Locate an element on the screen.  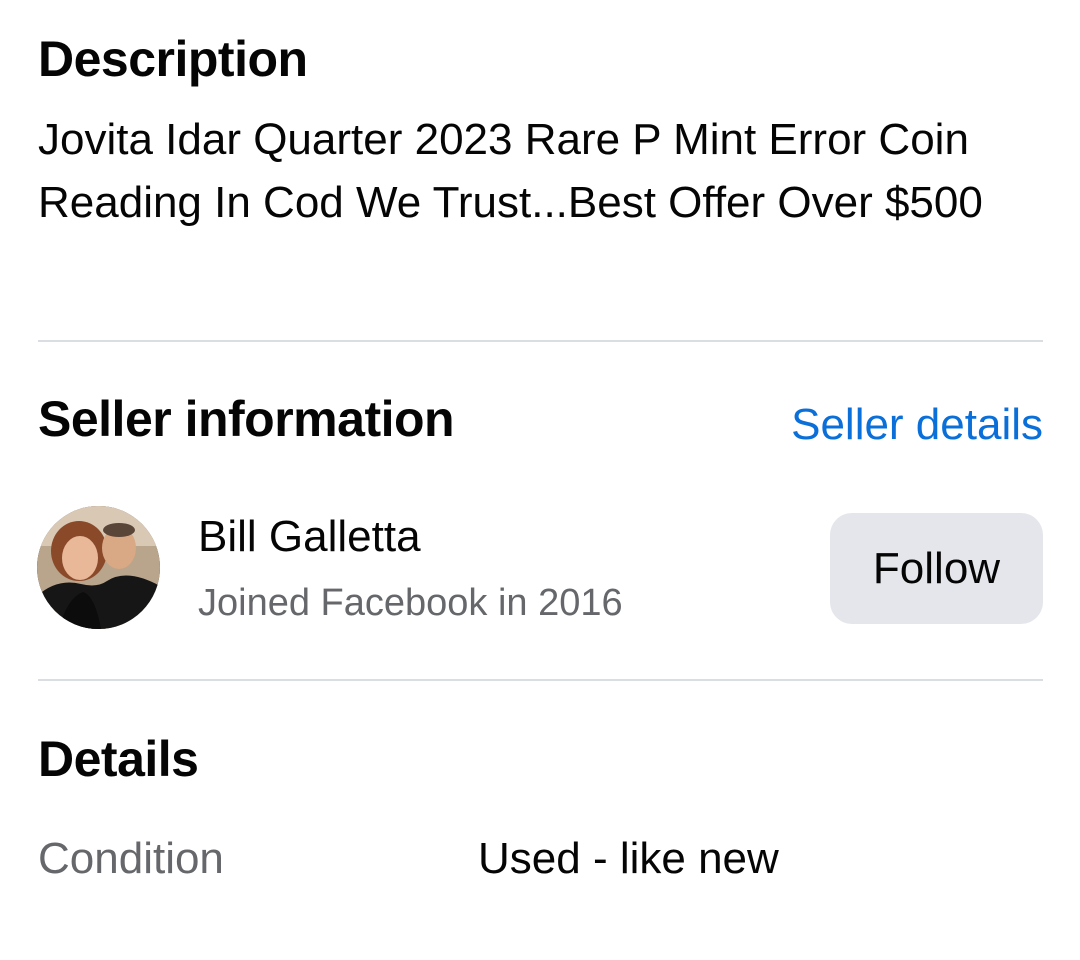
seller-name: Bill Galletta is located at coordinates (309, 537).